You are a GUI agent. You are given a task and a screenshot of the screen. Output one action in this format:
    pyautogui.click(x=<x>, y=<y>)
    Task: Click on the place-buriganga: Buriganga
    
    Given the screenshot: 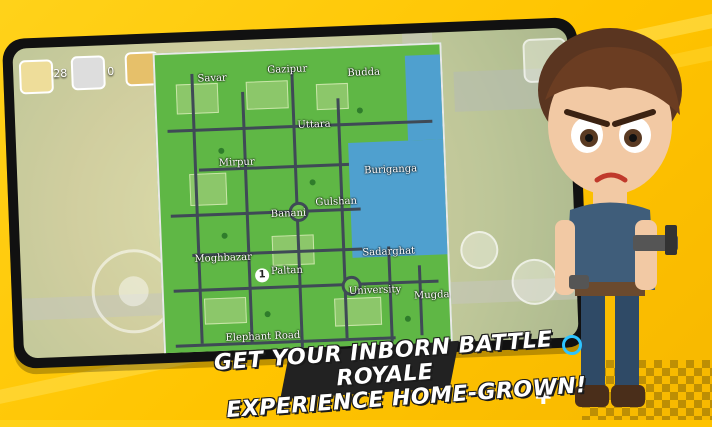 What is the action you would take?
    pyautogui.click(x=390, y=169)
    